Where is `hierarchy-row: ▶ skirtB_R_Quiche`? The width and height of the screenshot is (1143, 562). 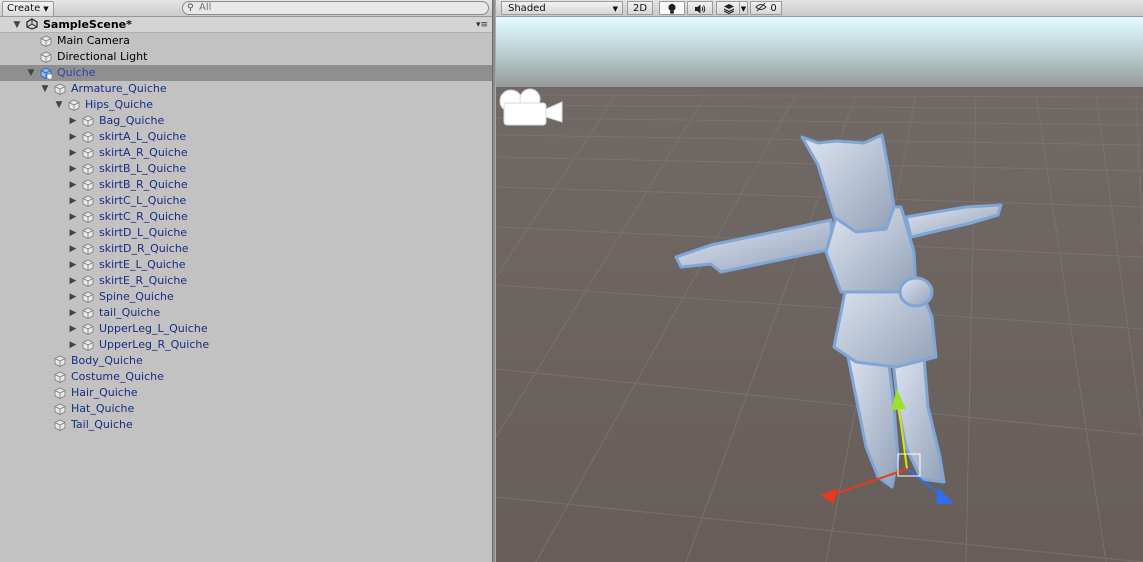 hierarchy-row: ▶ skirtB_R_Quiche is located at coordinates (246, 185).